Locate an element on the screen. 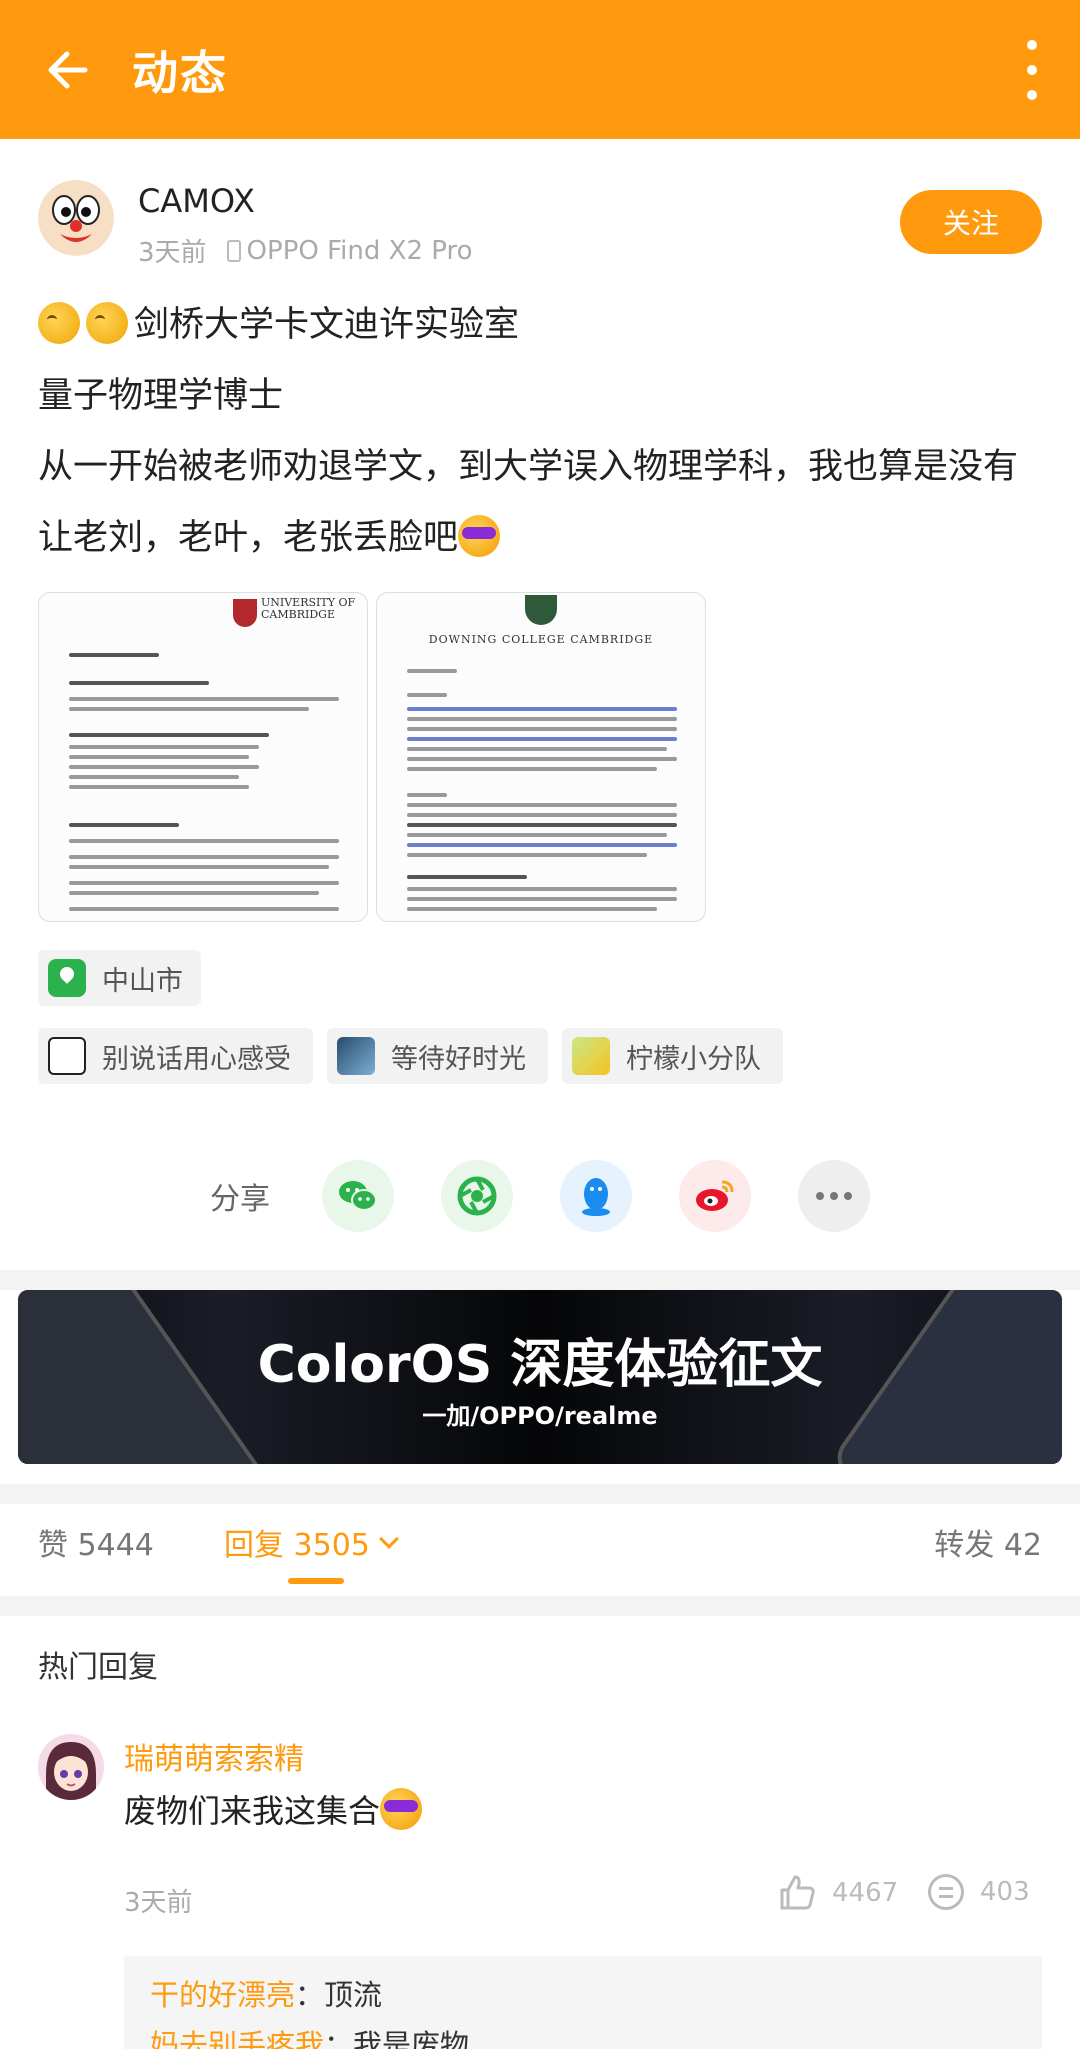 The width and height of the screenshot is (1080, 2049). sub-reply-name: 妈去别手疼我 is located at coordinates (237, 2038).